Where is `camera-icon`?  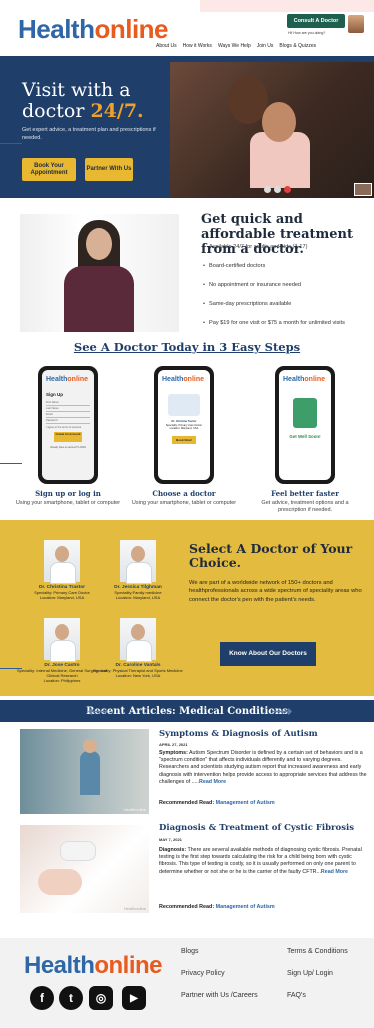
camera-icon is located at coordinates (277, 189).